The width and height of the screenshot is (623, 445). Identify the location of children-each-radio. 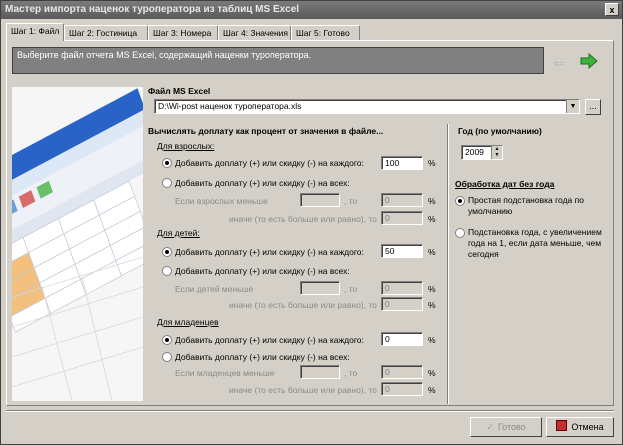
(167, 252).